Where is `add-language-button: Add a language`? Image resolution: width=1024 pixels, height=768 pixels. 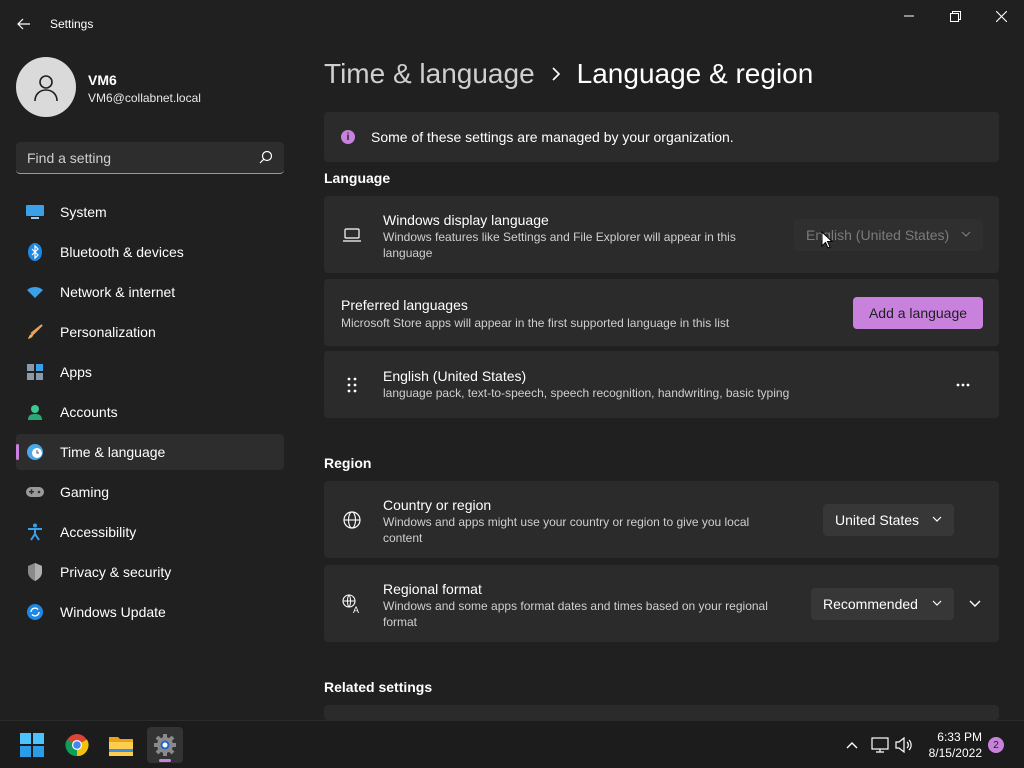 add-language-button: Add a language is located at coordinates (918, 313).